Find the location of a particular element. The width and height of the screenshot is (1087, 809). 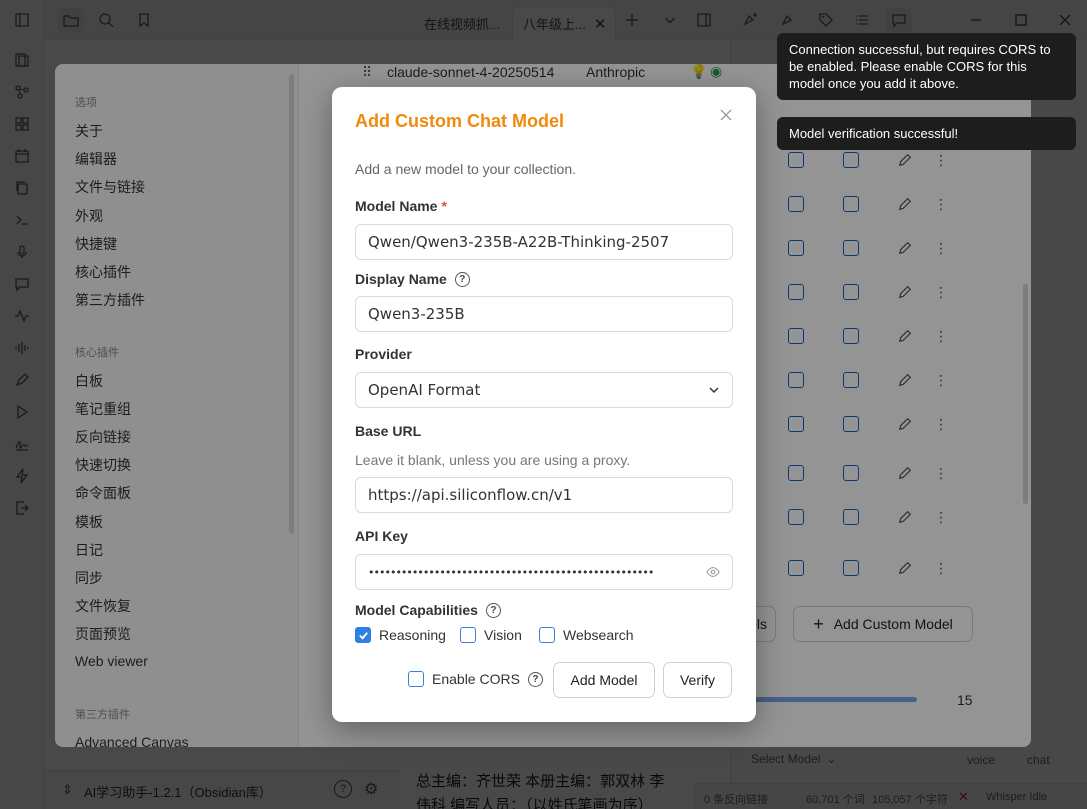

enable-cors-checkbox: Enable CORS? is located at coordinates (475, 679).